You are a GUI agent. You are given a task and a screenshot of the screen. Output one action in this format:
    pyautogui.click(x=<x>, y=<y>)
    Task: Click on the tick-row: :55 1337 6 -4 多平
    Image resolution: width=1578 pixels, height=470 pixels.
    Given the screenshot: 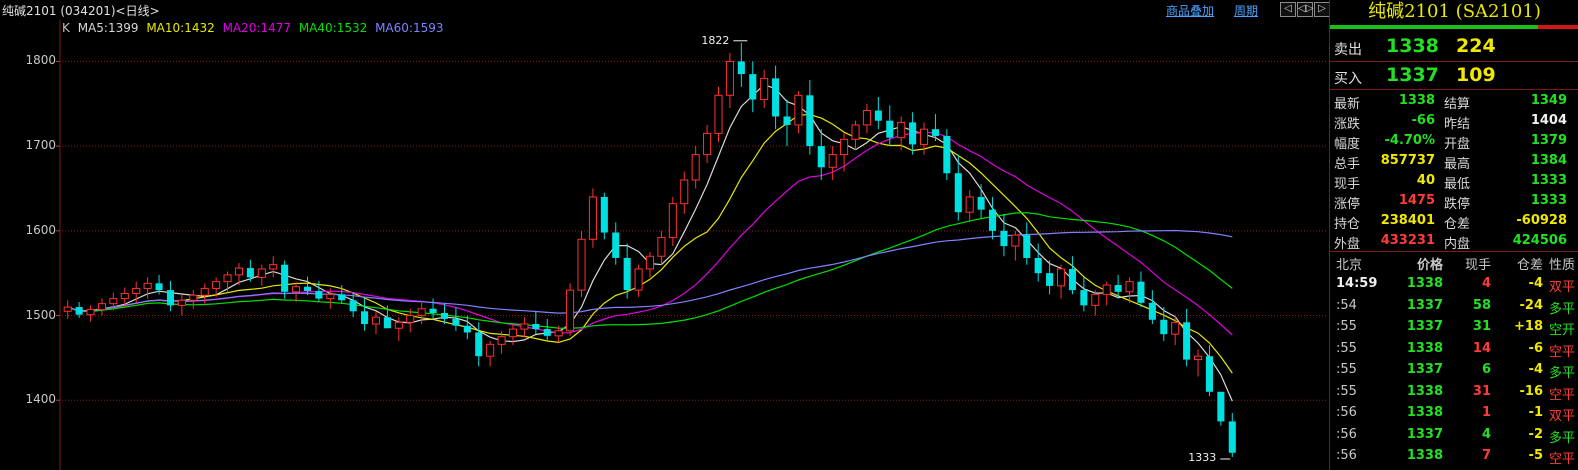 What is the action you would take?
    pyautogui.click(x=1454, y=372)
    